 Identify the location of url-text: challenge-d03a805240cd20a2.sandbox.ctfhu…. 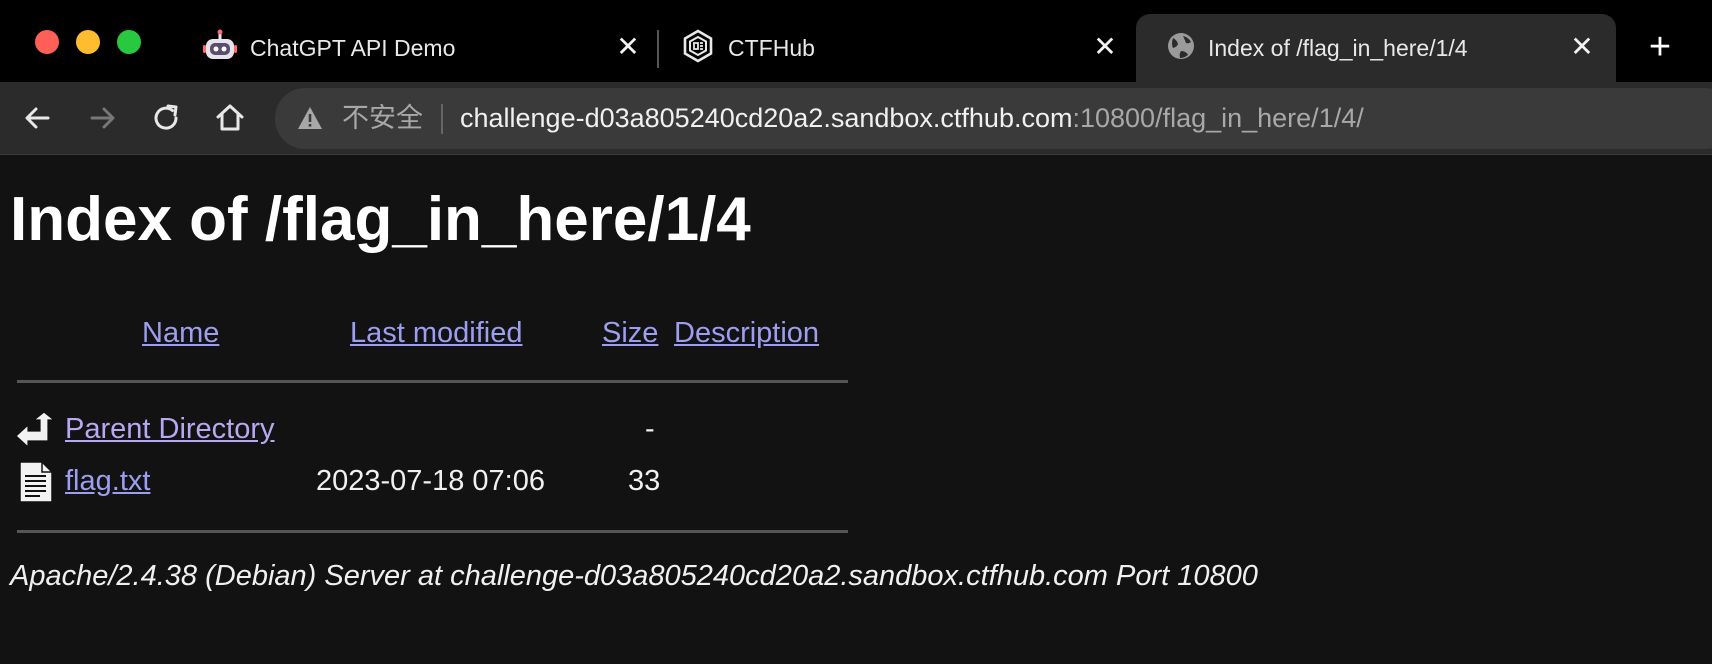
(912, 118).